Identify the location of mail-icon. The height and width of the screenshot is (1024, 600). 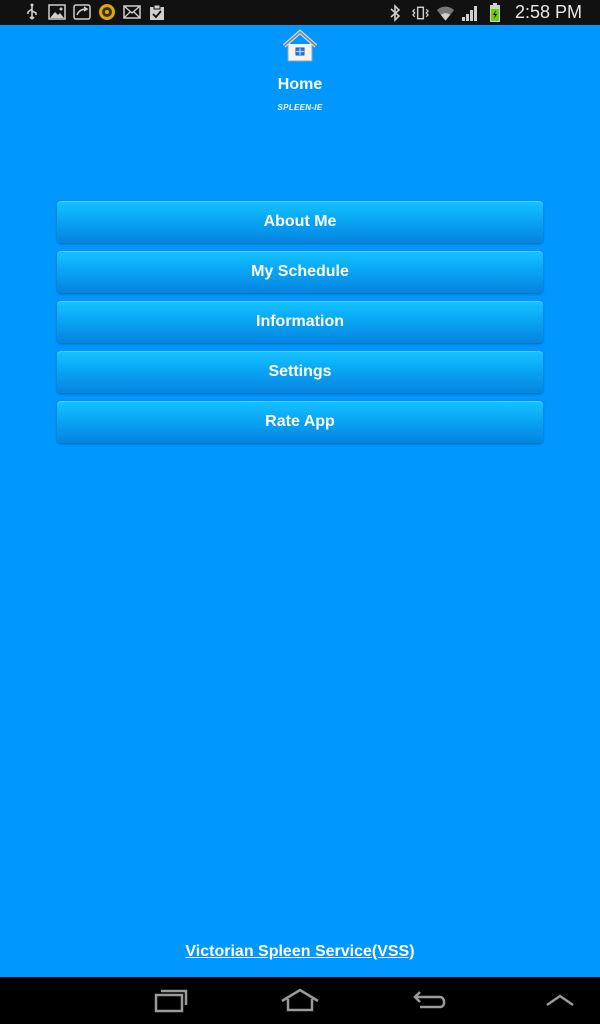
(131, 12).